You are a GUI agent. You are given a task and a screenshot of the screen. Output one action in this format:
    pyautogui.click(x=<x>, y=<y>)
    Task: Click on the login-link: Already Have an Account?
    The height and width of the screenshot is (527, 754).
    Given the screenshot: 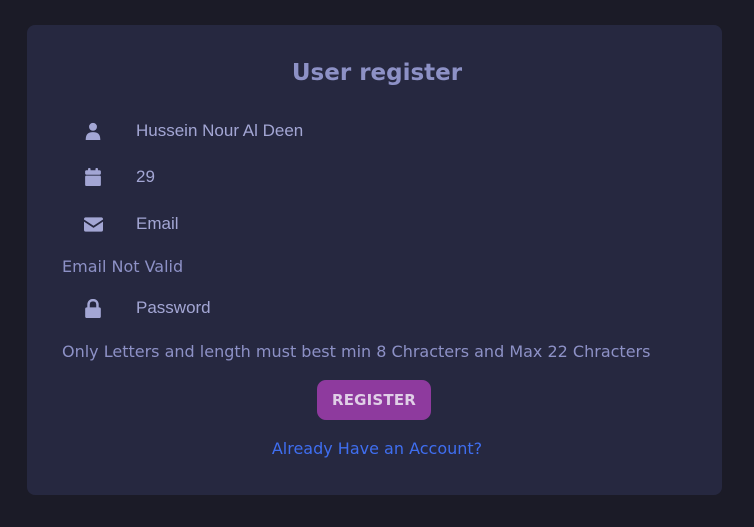 What is the action you would take?
    pyautogui.click(x=377, y=448)
    